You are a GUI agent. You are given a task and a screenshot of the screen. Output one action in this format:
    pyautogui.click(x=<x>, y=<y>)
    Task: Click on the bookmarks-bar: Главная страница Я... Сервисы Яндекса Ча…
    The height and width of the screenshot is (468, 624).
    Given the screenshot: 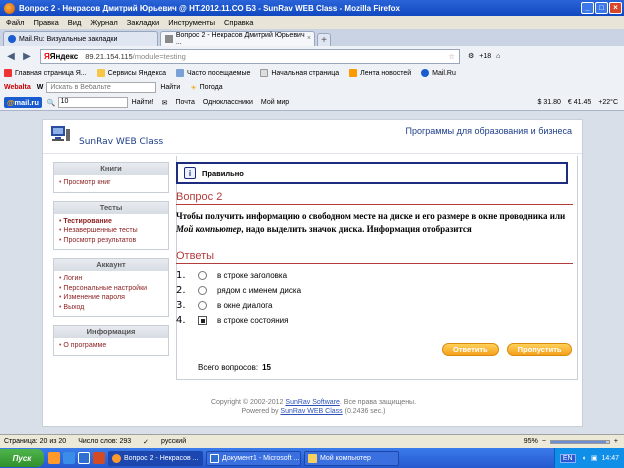 What is the action you would take?
    pyautogui.click(x=312, y=73)
    